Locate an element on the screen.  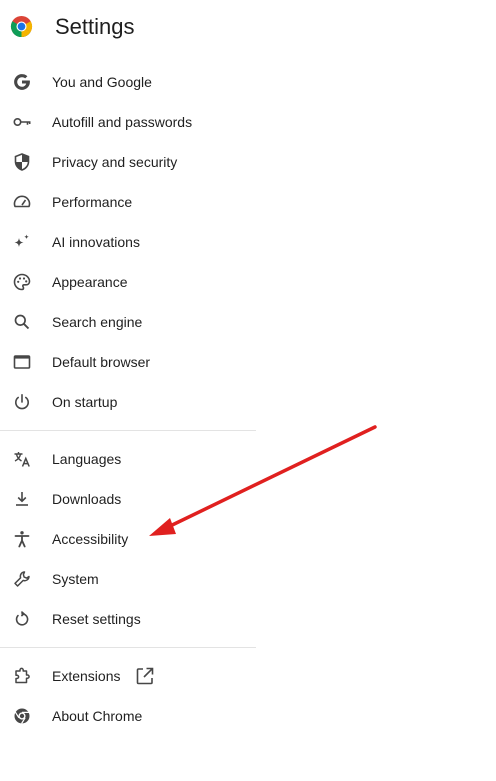
nav-item-label: Languages is located at coordinates (87, 459).